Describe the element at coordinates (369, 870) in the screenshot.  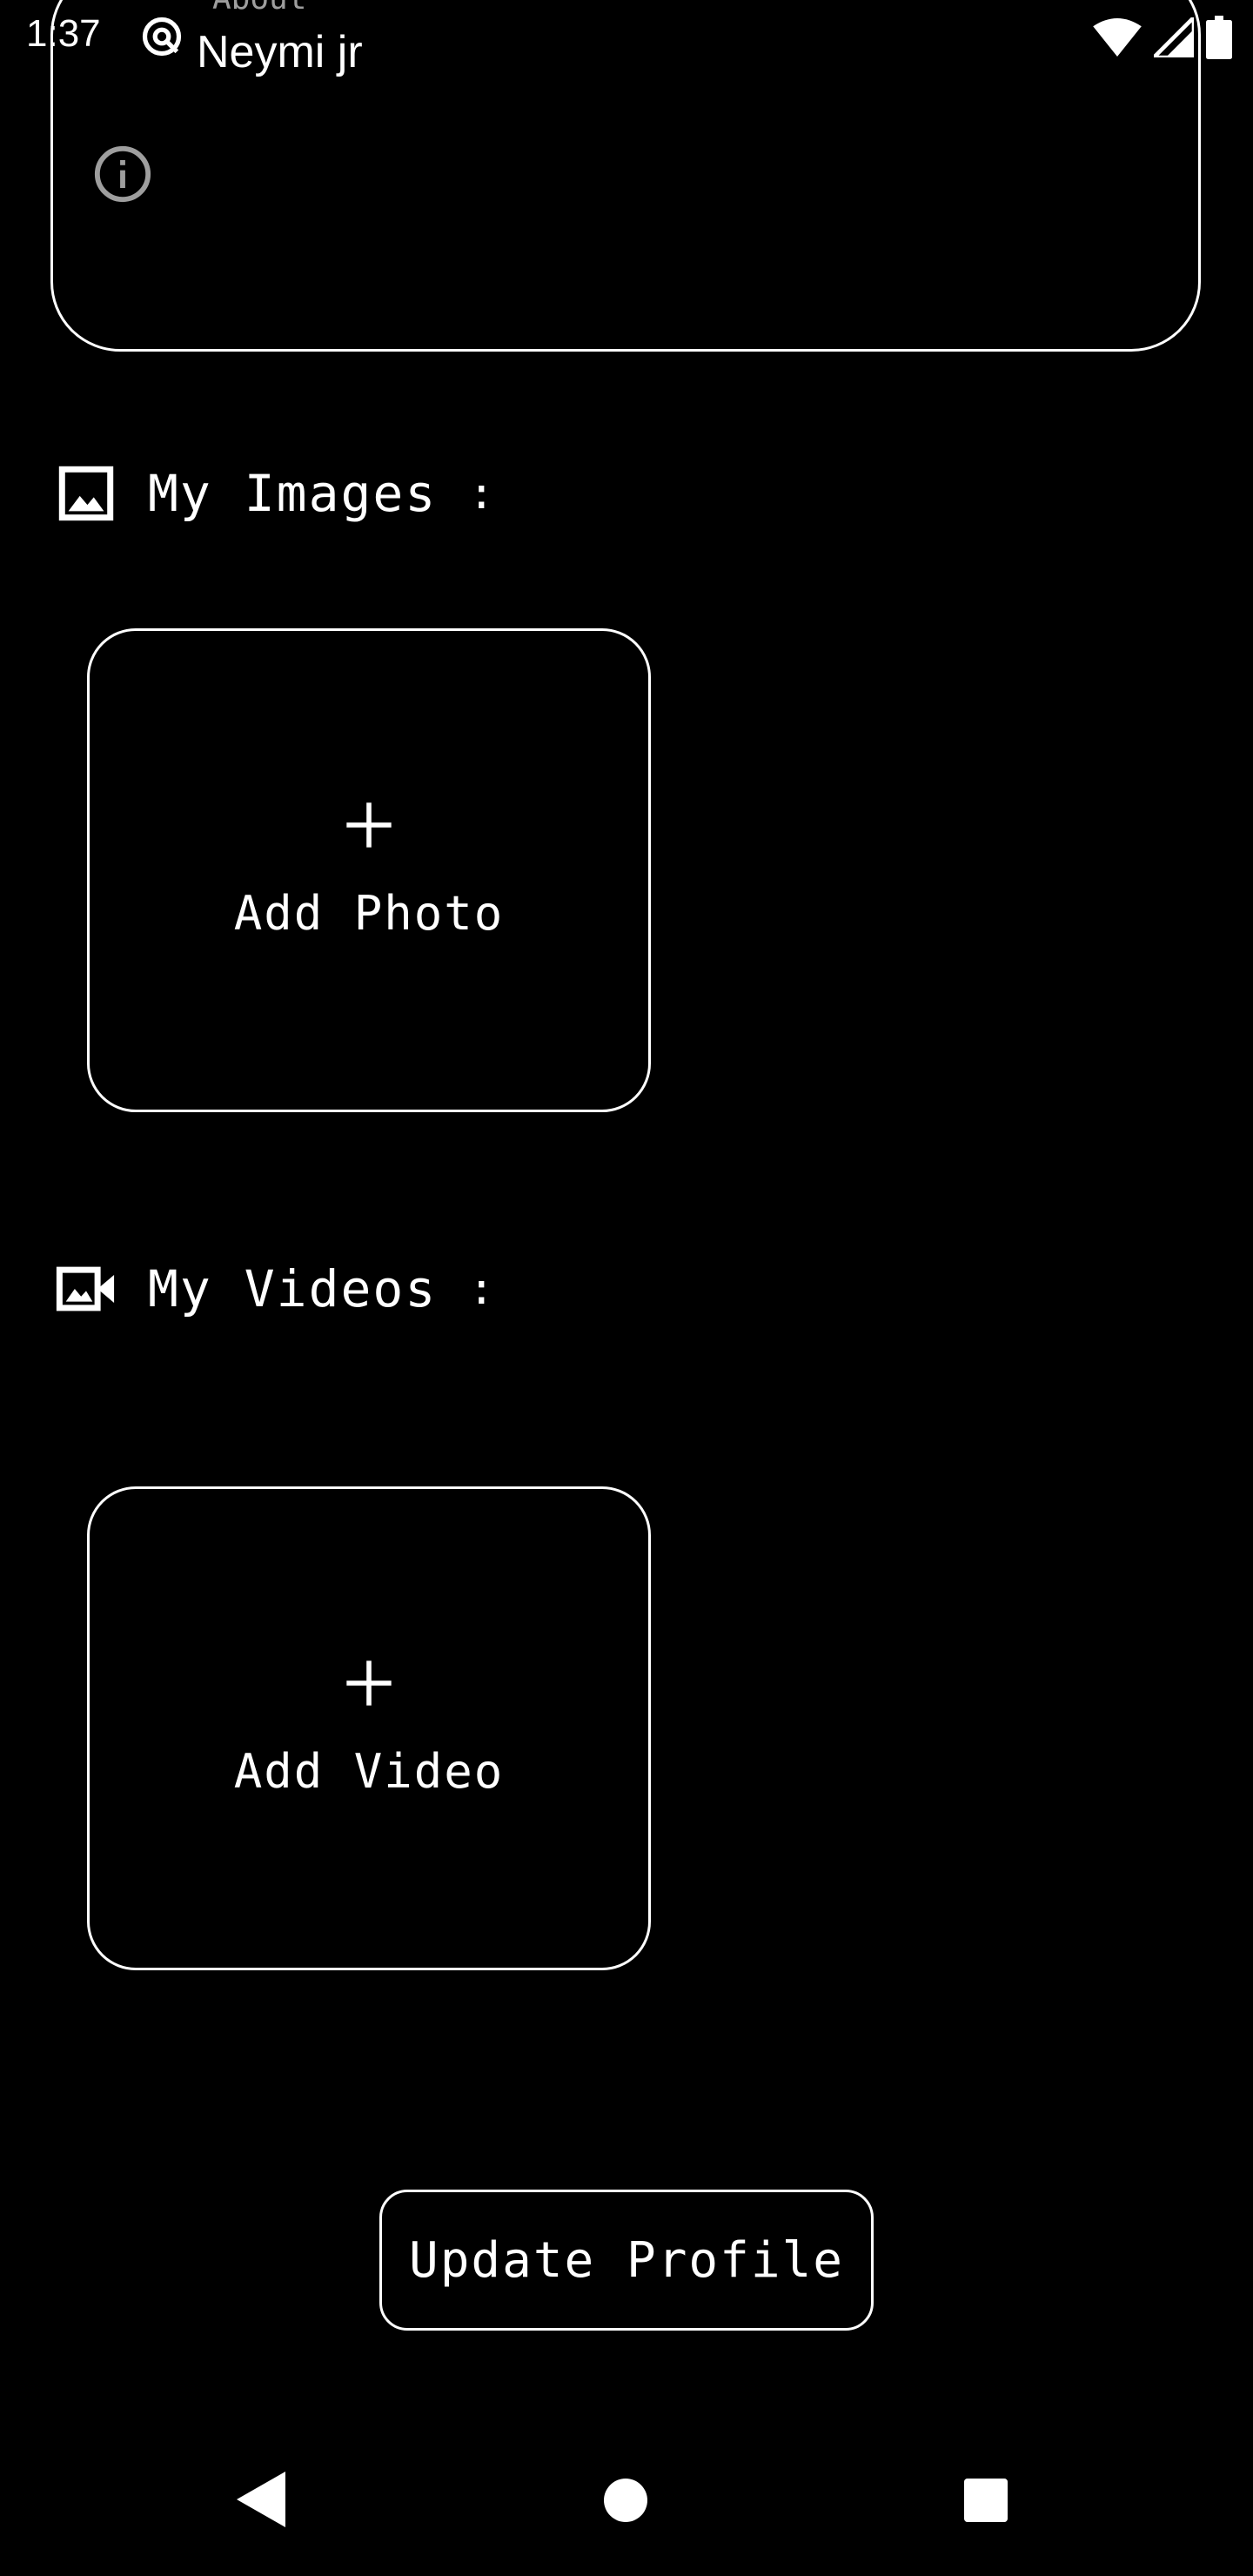
I see `add-photo-button: Add Photo` at that location.